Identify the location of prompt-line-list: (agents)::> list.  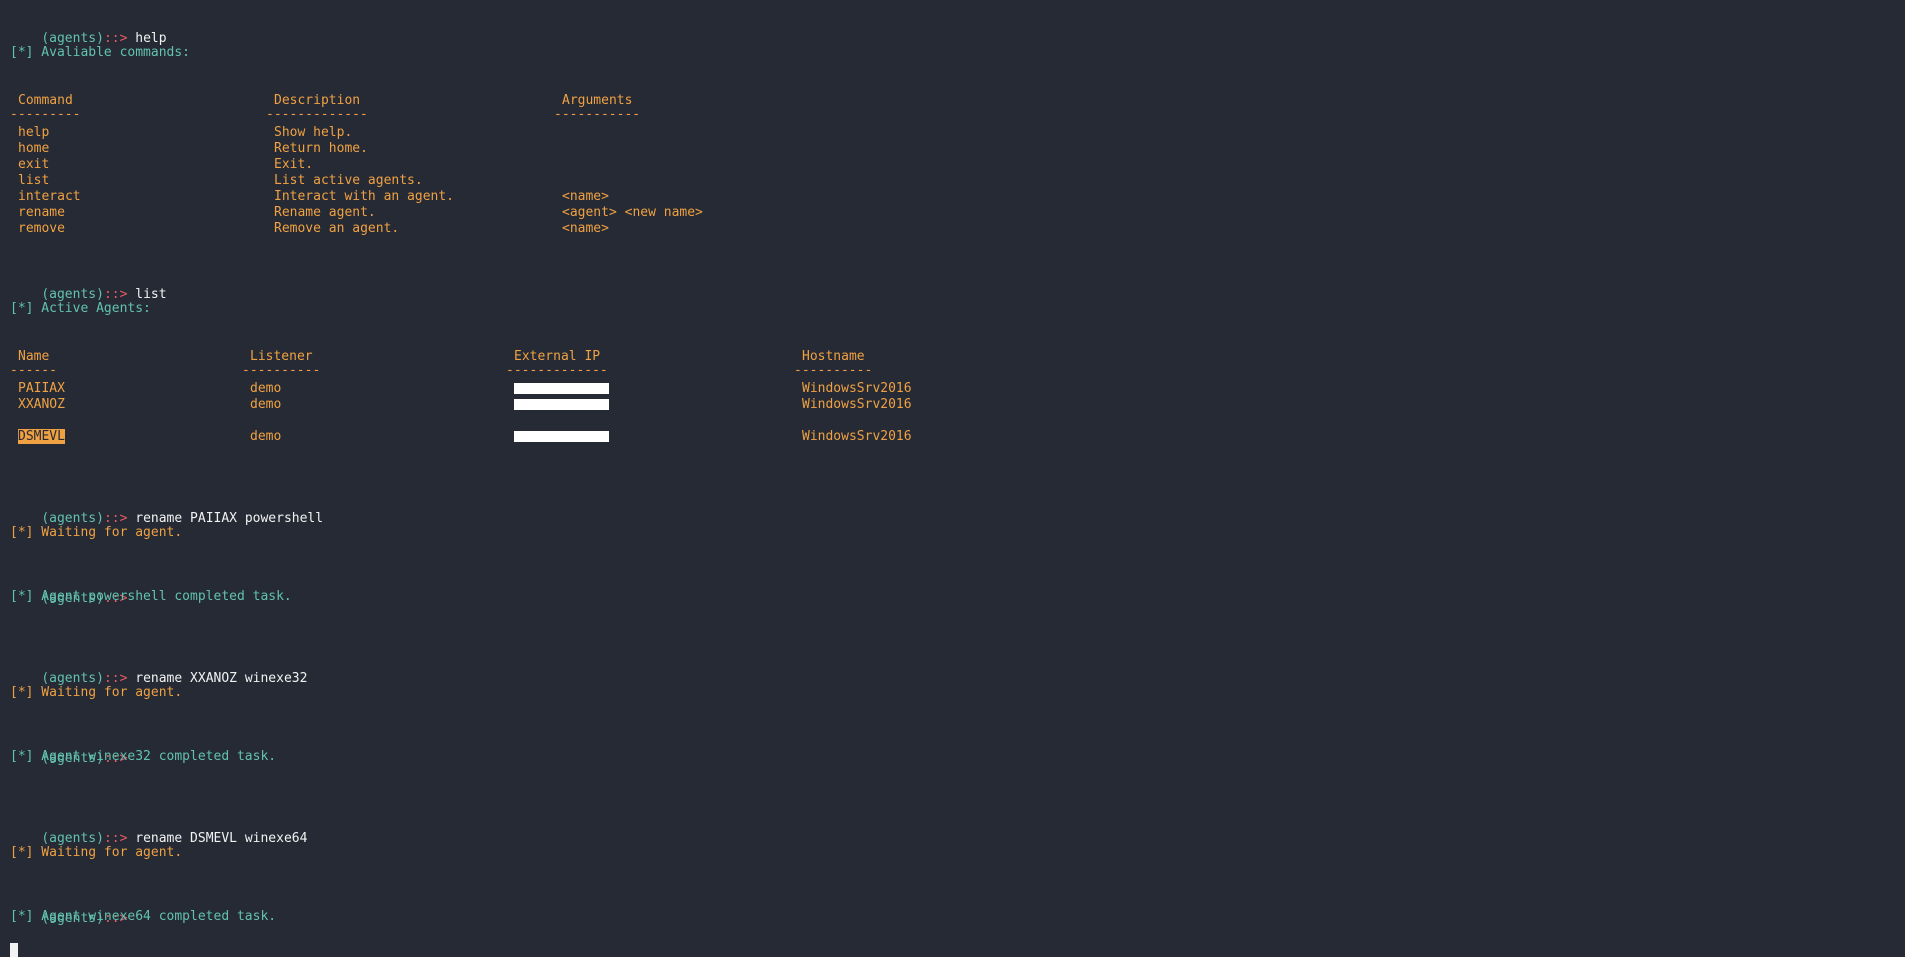
(88, 285).